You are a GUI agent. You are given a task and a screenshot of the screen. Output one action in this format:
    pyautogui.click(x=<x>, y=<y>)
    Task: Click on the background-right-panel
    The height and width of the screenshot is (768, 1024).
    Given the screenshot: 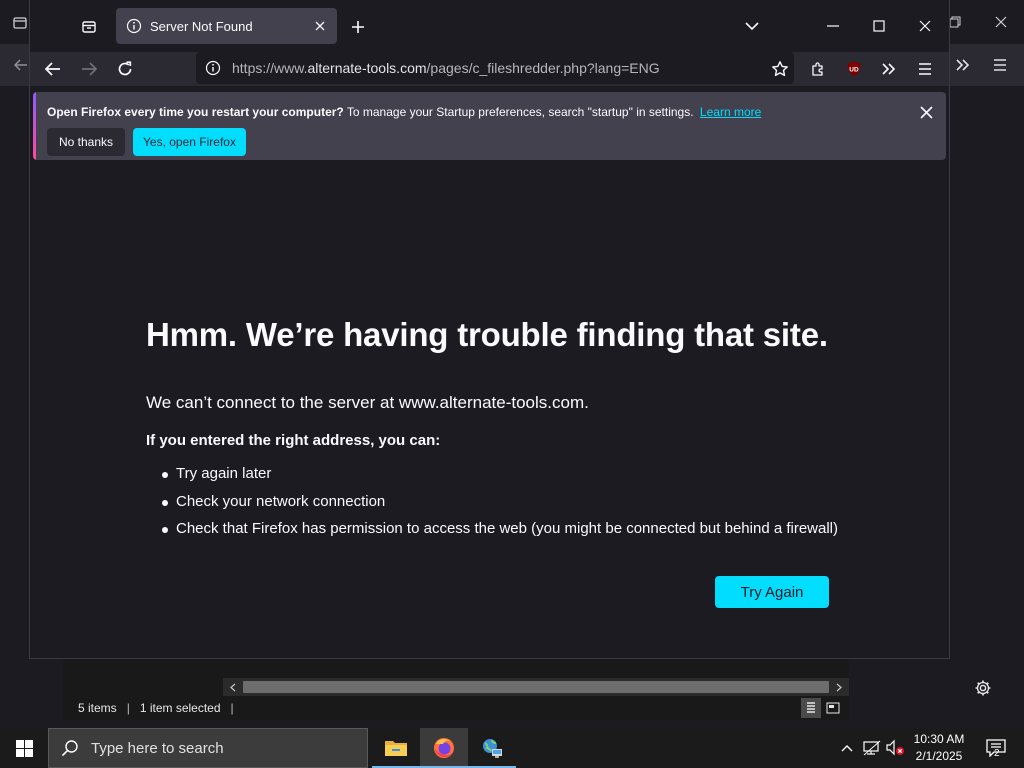 What is the action you would take?
    pyautogui.click(x=987, y=407)
    